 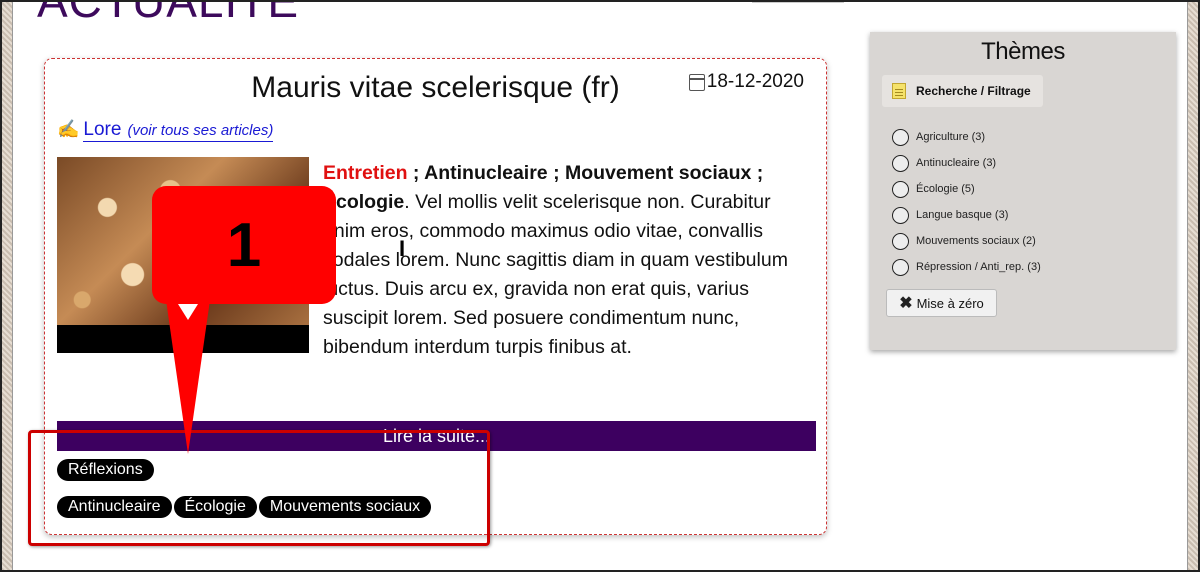 I want to click on theme-option: Langue basque (3), so click(x=966, y=215).